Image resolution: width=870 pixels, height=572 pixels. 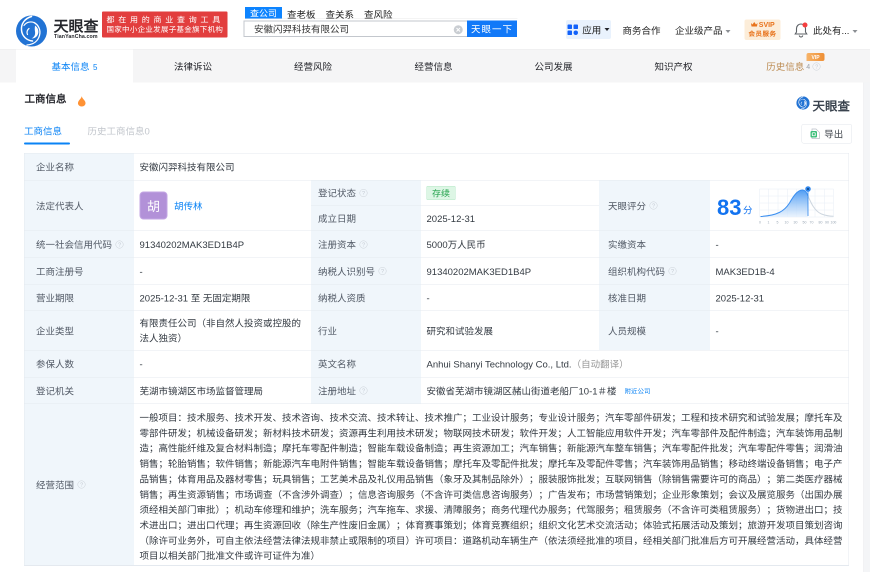 What do you see at coordinates (786, 223) in the screenshot?
I see `svg-text: 10` at bounding box center [786, 223].